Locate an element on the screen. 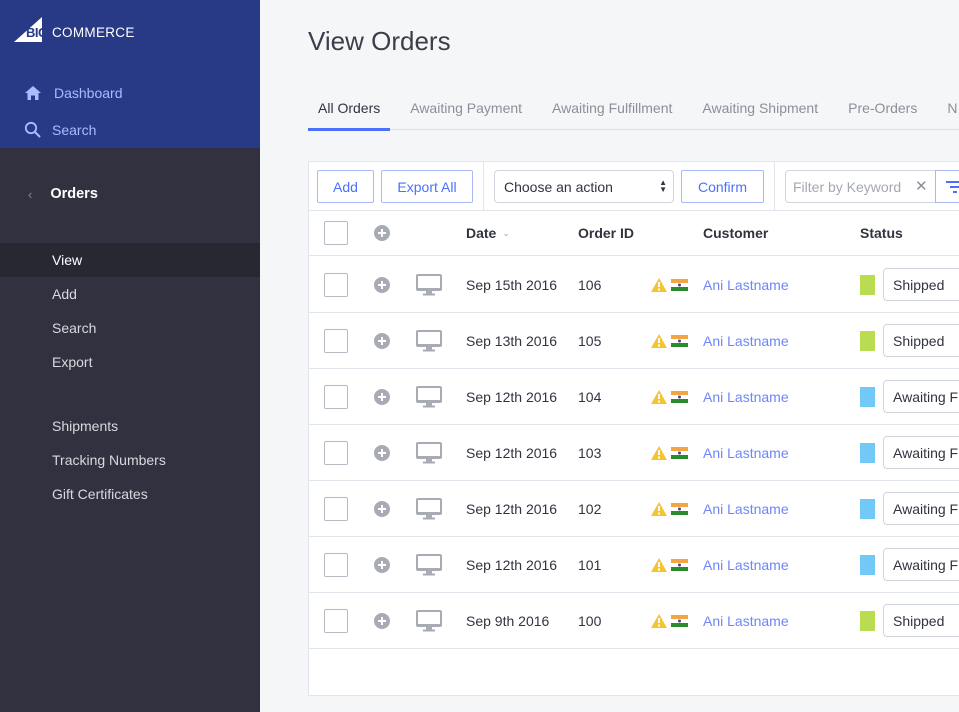 The image size is (959, 712). clear-icon: ✕ is located at coordinates (921, 186).